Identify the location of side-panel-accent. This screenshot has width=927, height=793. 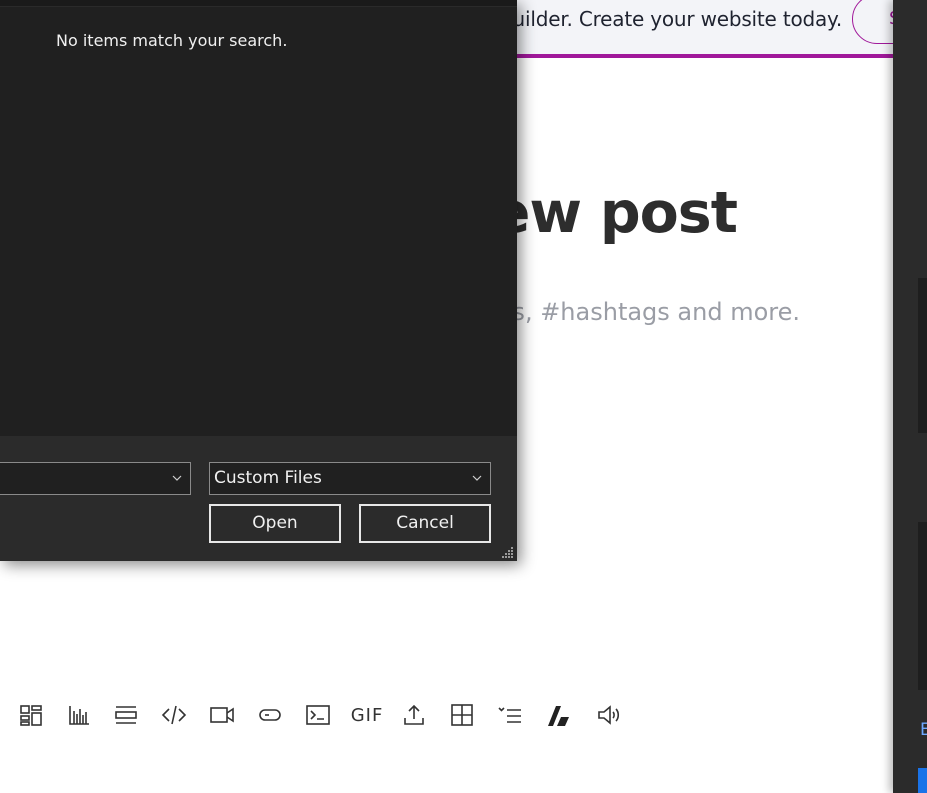
(922, 780).